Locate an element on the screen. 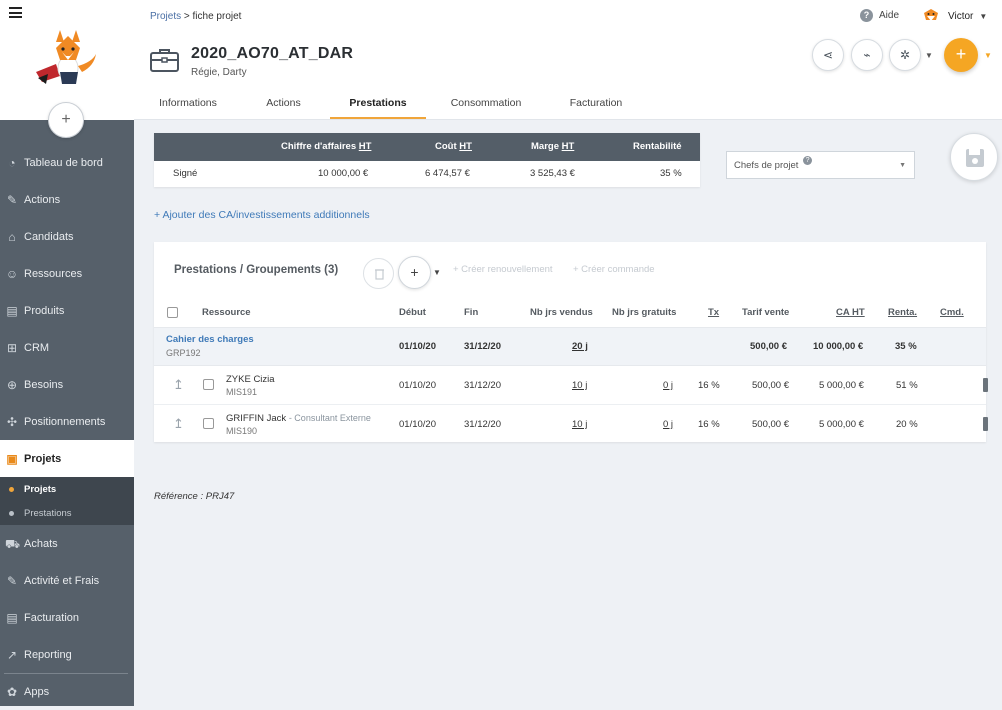 Image resolution: width=1002 pixels, height=710 pixels. floppy-disk-icon is located at coordinates (975, 158).